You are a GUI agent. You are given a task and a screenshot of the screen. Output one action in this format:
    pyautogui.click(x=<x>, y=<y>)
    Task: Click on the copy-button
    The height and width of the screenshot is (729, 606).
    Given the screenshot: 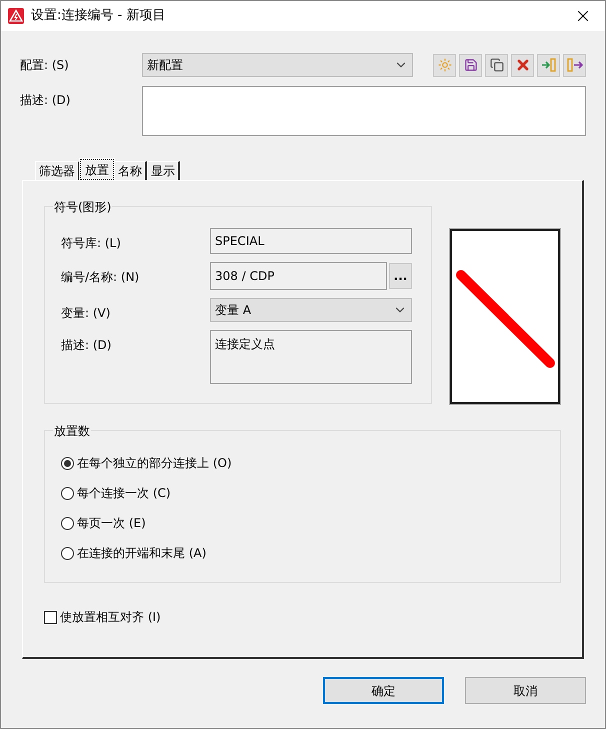 What is the action you would take?
    pyautogui.click(x=496, y=65)
    